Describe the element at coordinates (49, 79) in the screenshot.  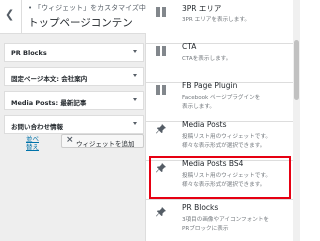
I see `widget-title: 固定ページ本文: 会社案内` at that location.